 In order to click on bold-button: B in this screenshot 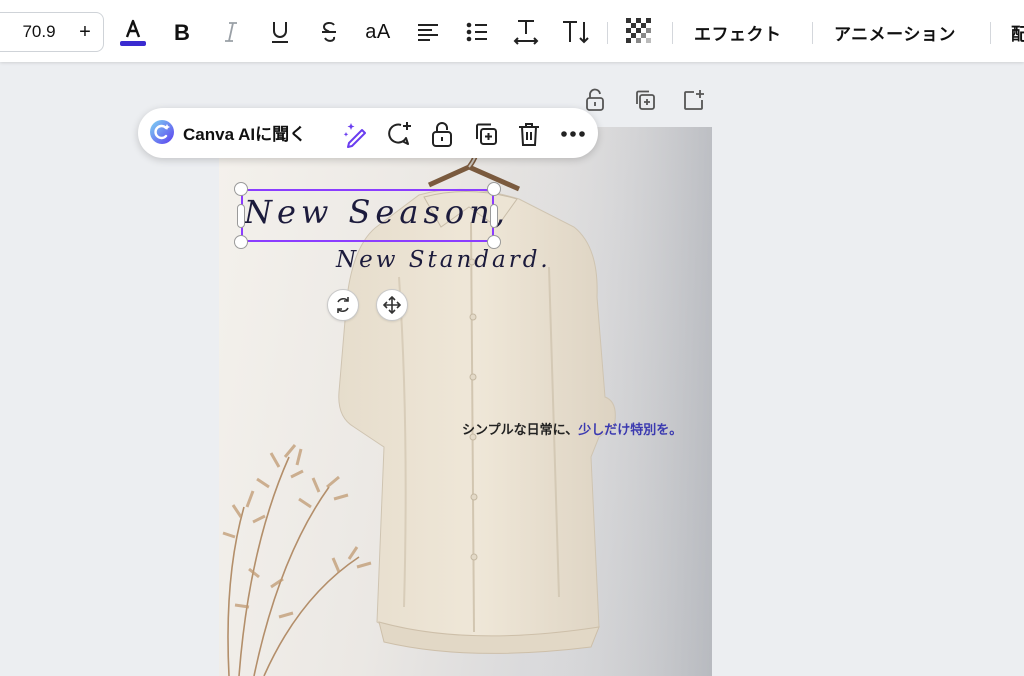, I will do `click(182, 32)`.